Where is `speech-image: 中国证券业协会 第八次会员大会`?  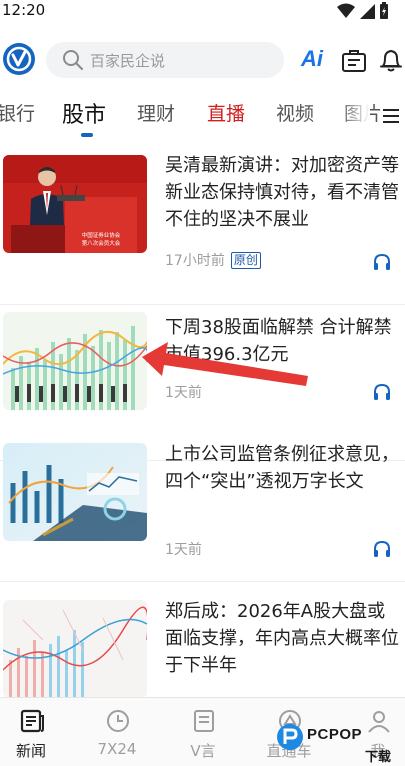 speech-image: 中国证券业协会 第八次会员大会 is located at coordinates (75, 204).